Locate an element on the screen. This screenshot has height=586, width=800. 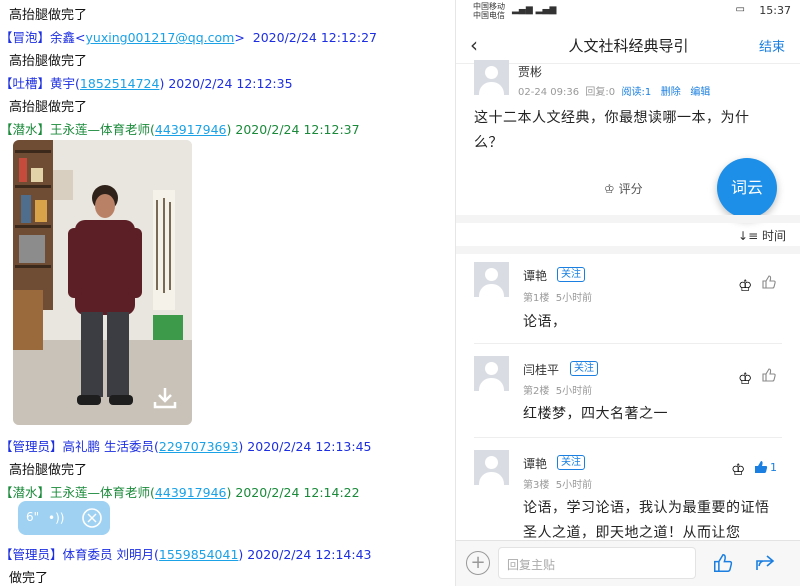
member-tag: 【冒泡】 is located at coordinates (25, 37).